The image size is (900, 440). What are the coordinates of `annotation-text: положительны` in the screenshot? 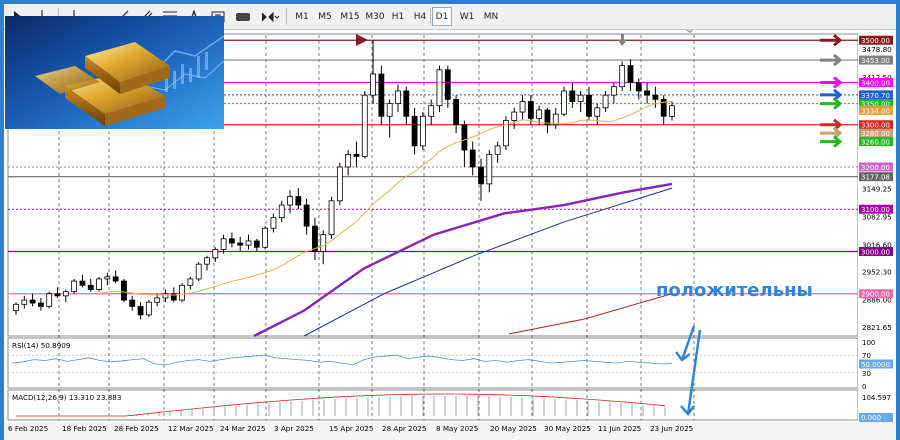 It's located at (734, 290).